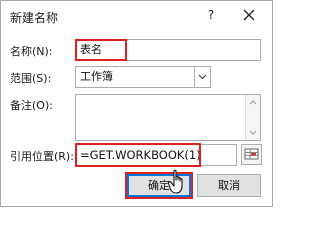 The width and height of the screenshot is (320, 240). What do you see at coordinates (31, 51) in the screenshot?
I see `name-label: 名称(N):` at bounding box center [31, 51].